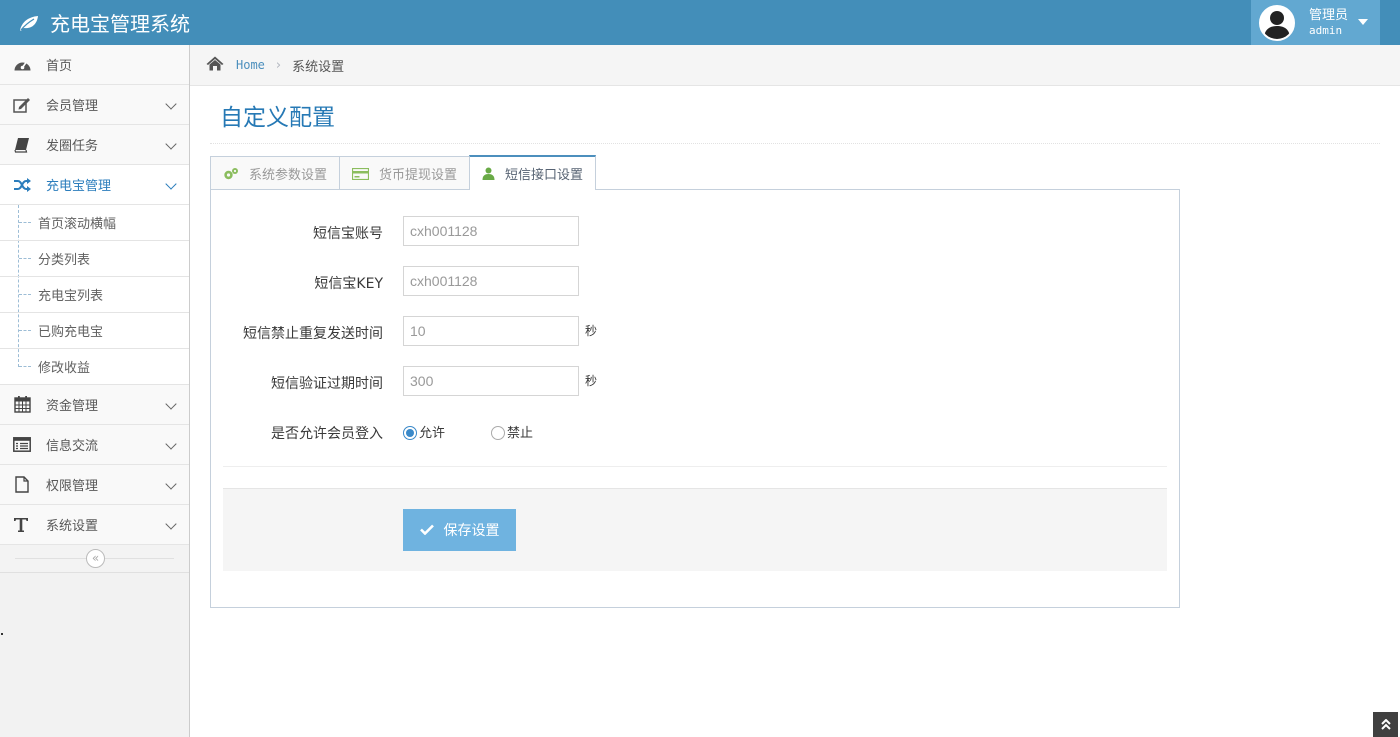  I want to click on submenu-item-categories: 分类列表, so click(94, 259).